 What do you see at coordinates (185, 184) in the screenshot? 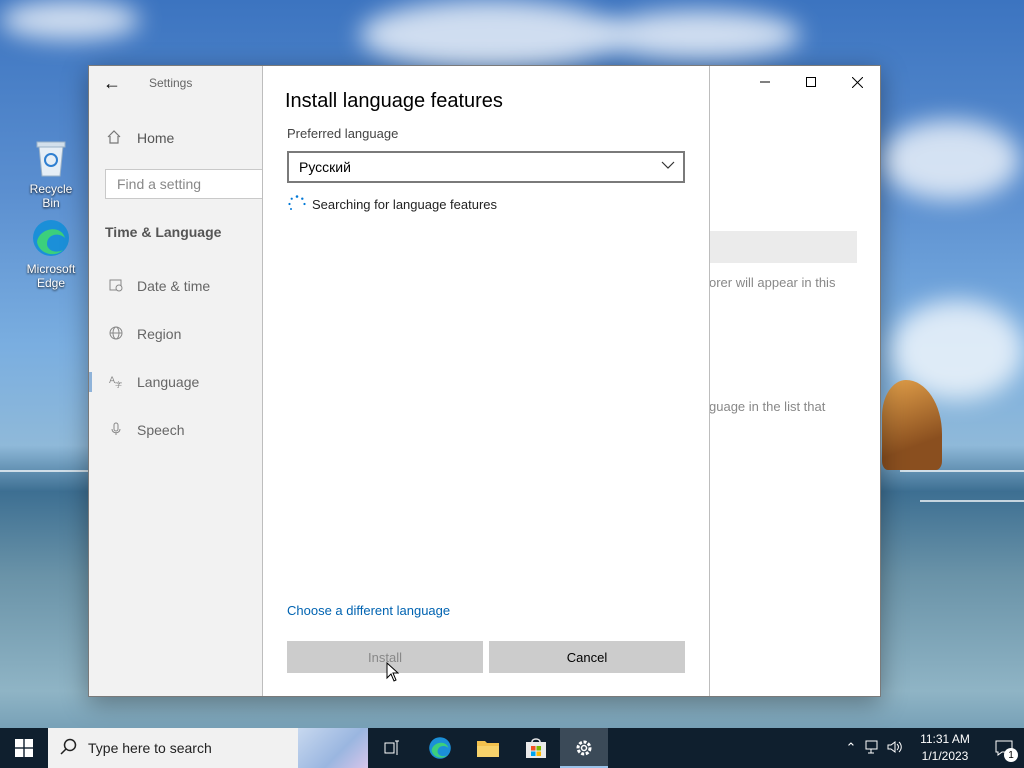
I see `find-setting-input: Find a setting` at bounding box center [185, 184].